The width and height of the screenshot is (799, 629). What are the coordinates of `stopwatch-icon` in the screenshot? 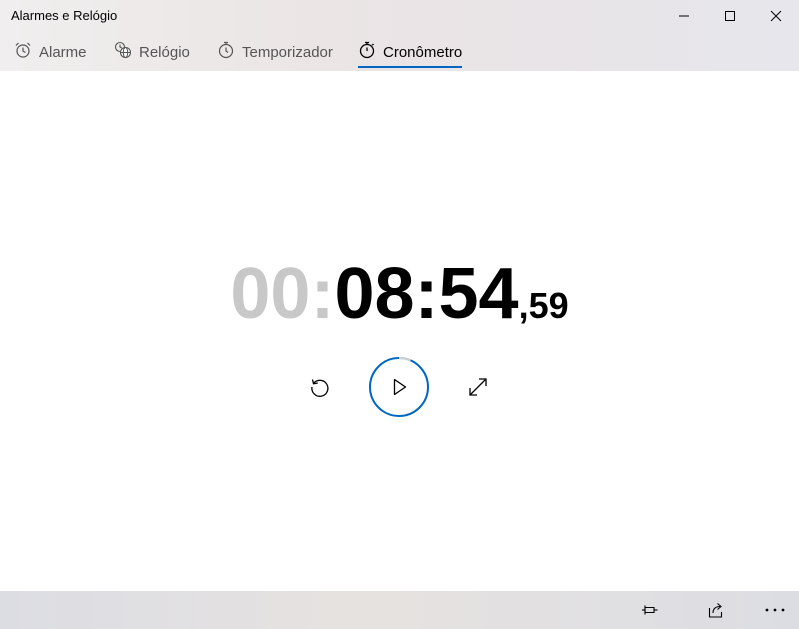 It's located at (367, 50).